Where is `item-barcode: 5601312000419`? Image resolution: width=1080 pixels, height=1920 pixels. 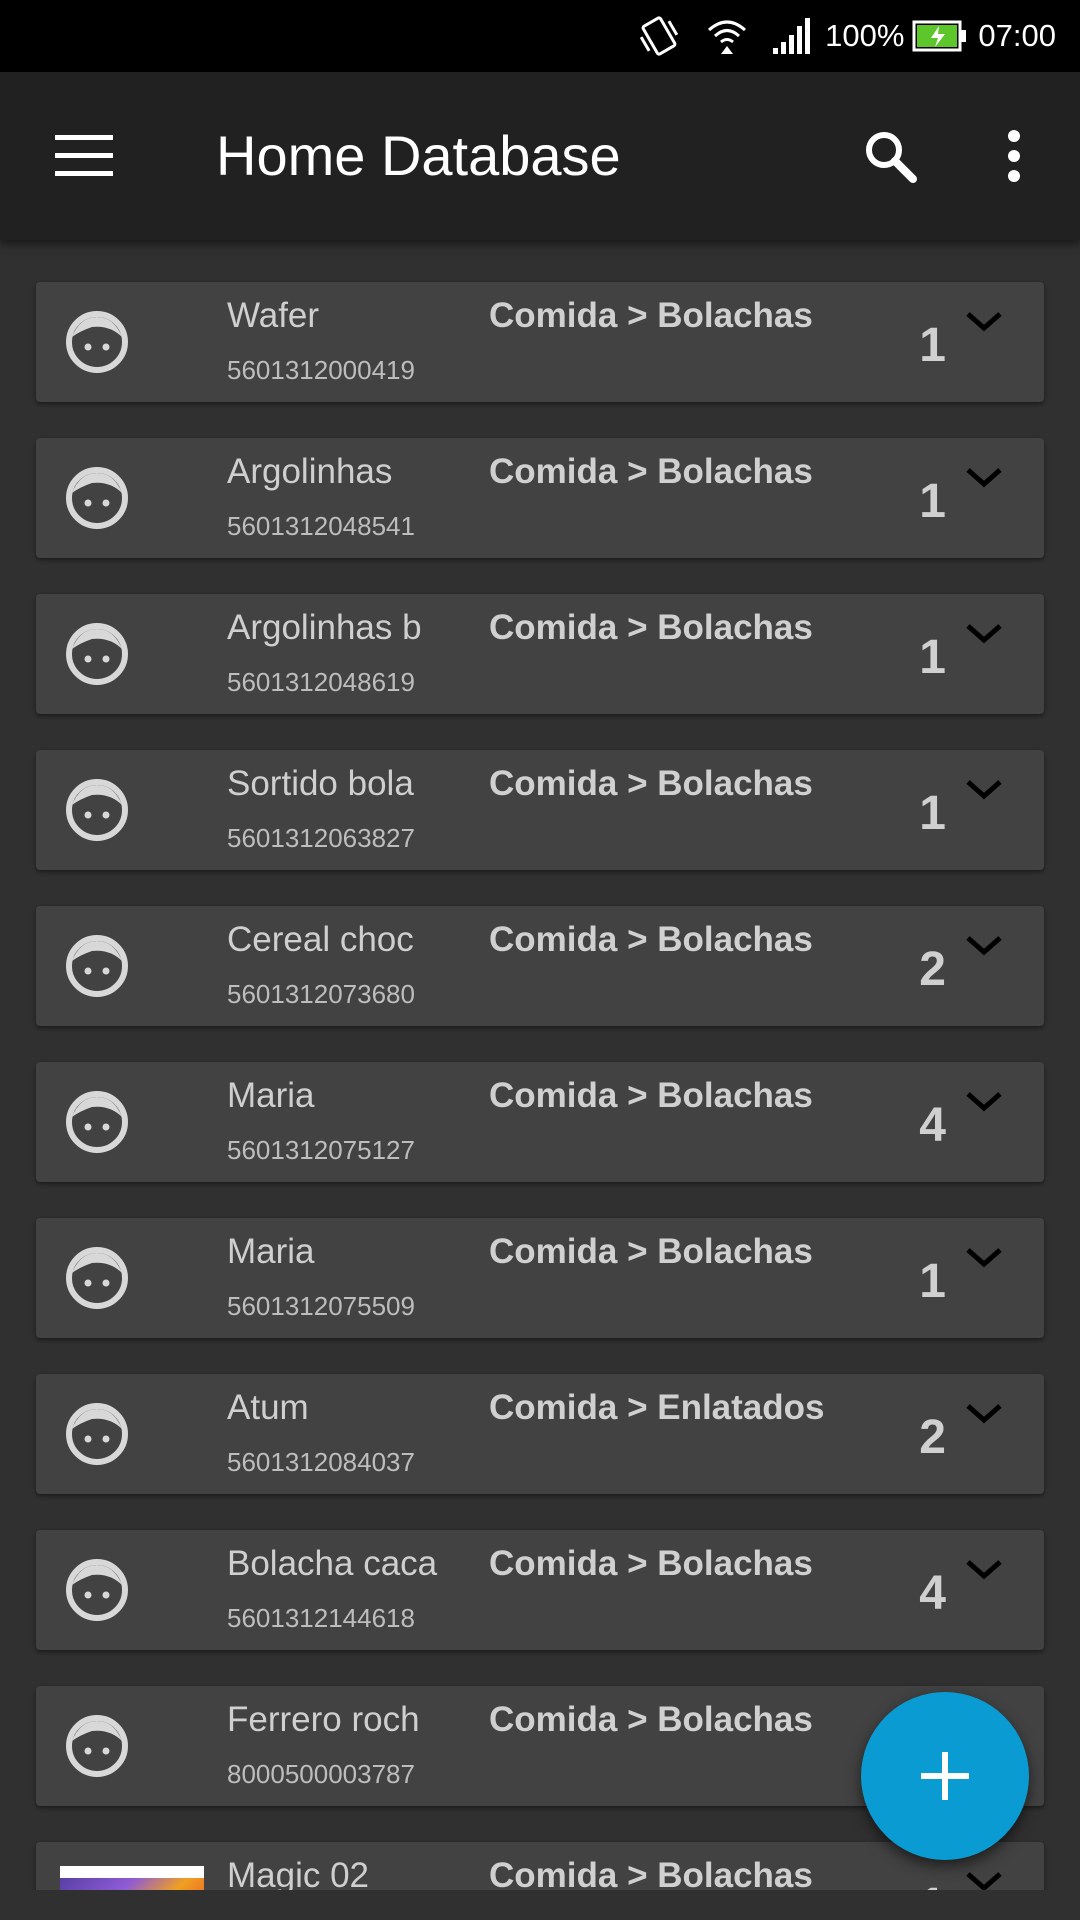
item-barcode: 5601312000419 is located at coordinates (321, 370).